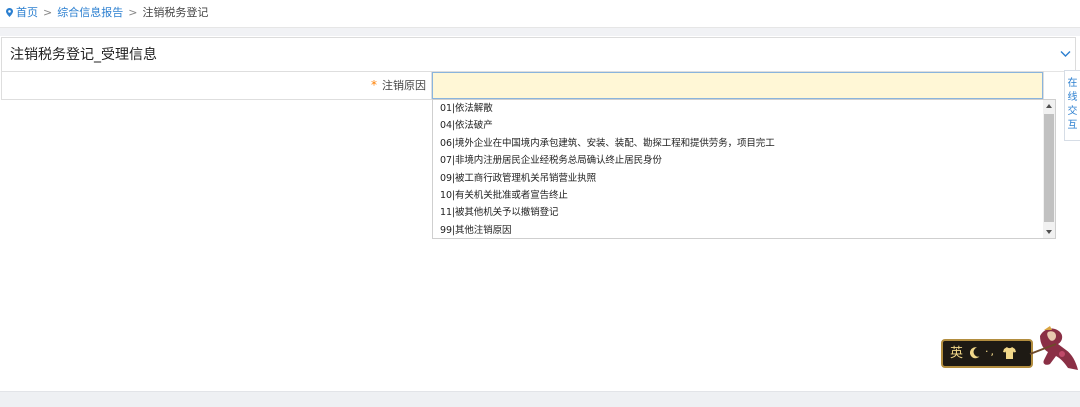 The height and width of the screenshot is (407, 1080). Describe the element at coordinates (1065, 54) in the screenshot. I see `chevron-down-icon` at that location.